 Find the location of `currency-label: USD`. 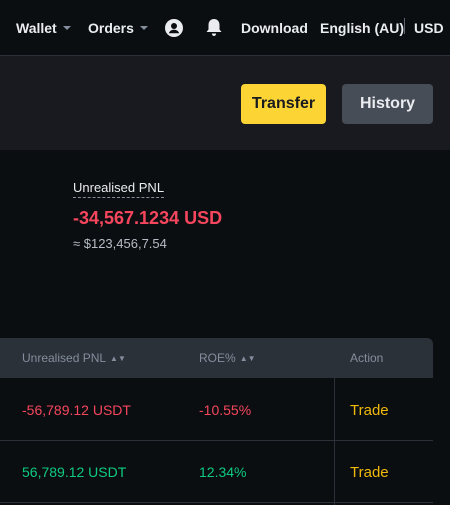

currency-label: USD is located at coordinates (429, 27).